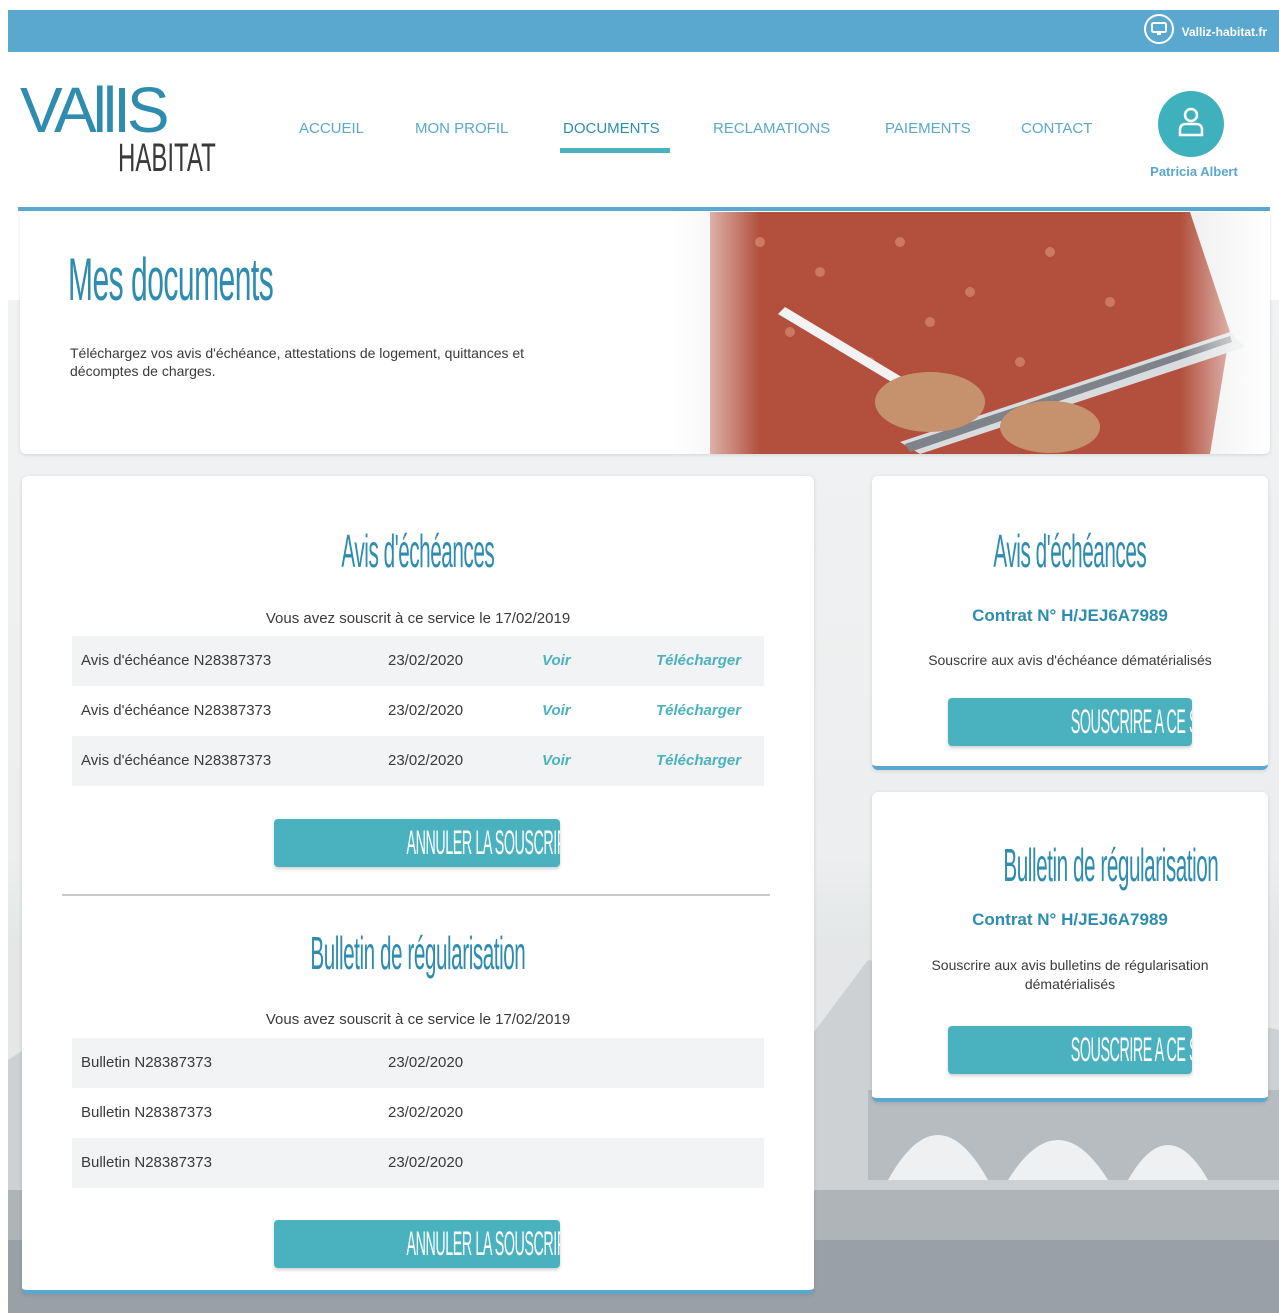 The width and height of the screenshot is (1279, 1313). What do you see at coordinates (167, 158) in the screenshot?
I see `logo-sub: HABITAT` at bounding box center [167, 158].